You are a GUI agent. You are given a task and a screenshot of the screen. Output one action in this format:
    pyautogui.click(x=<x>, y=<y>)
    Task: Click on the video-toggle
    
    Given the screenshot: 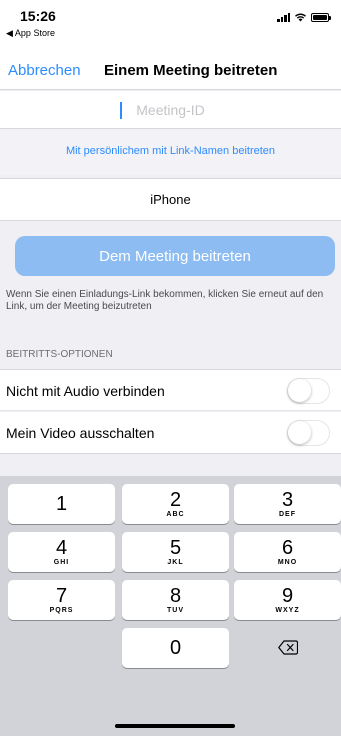 What is the action you would take?
    pyautogui.click(x=308, y=433)
    